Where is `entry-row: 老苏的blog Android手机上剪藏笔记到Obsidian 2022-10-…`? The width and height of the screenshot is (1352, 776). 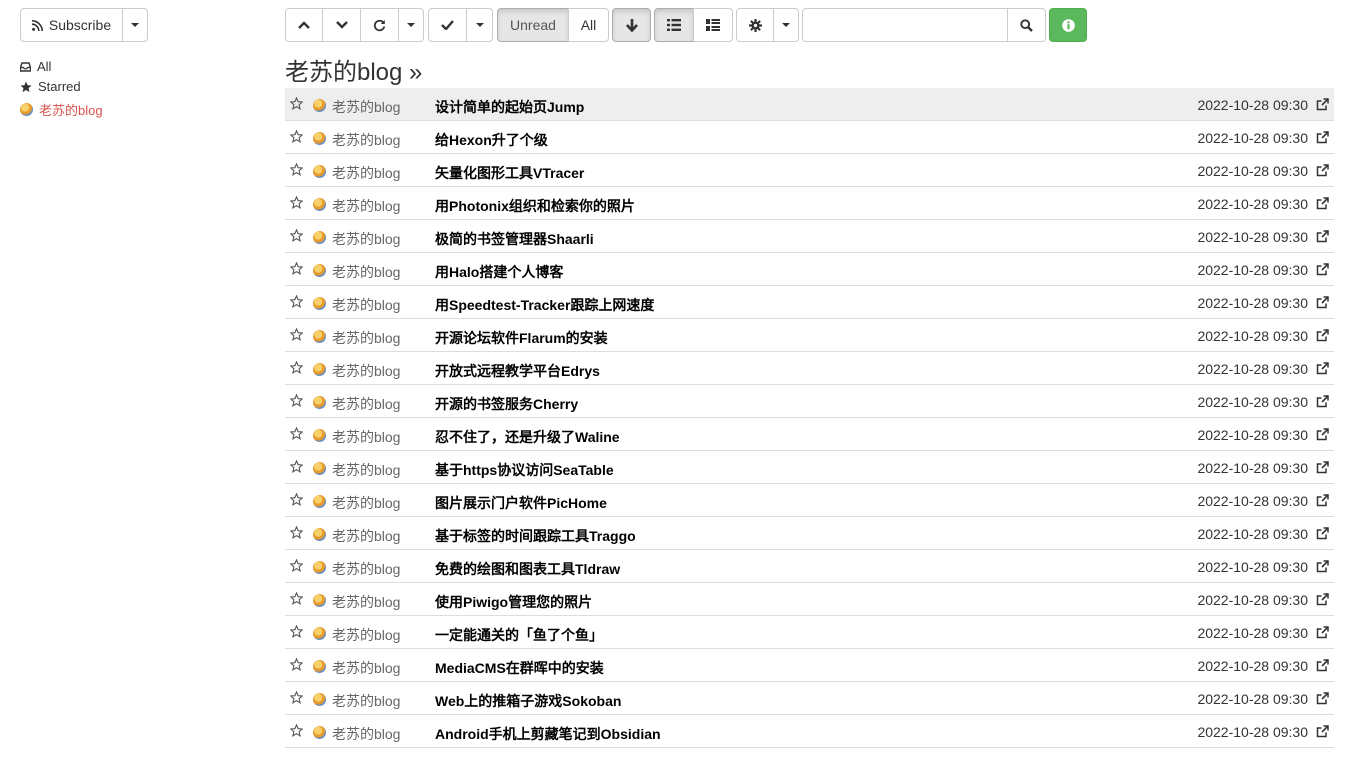
entry-row: 老苏的blog Android手机上剪藏笔记到Obsidian 2022-10-… is located at coordinates (809, 731).